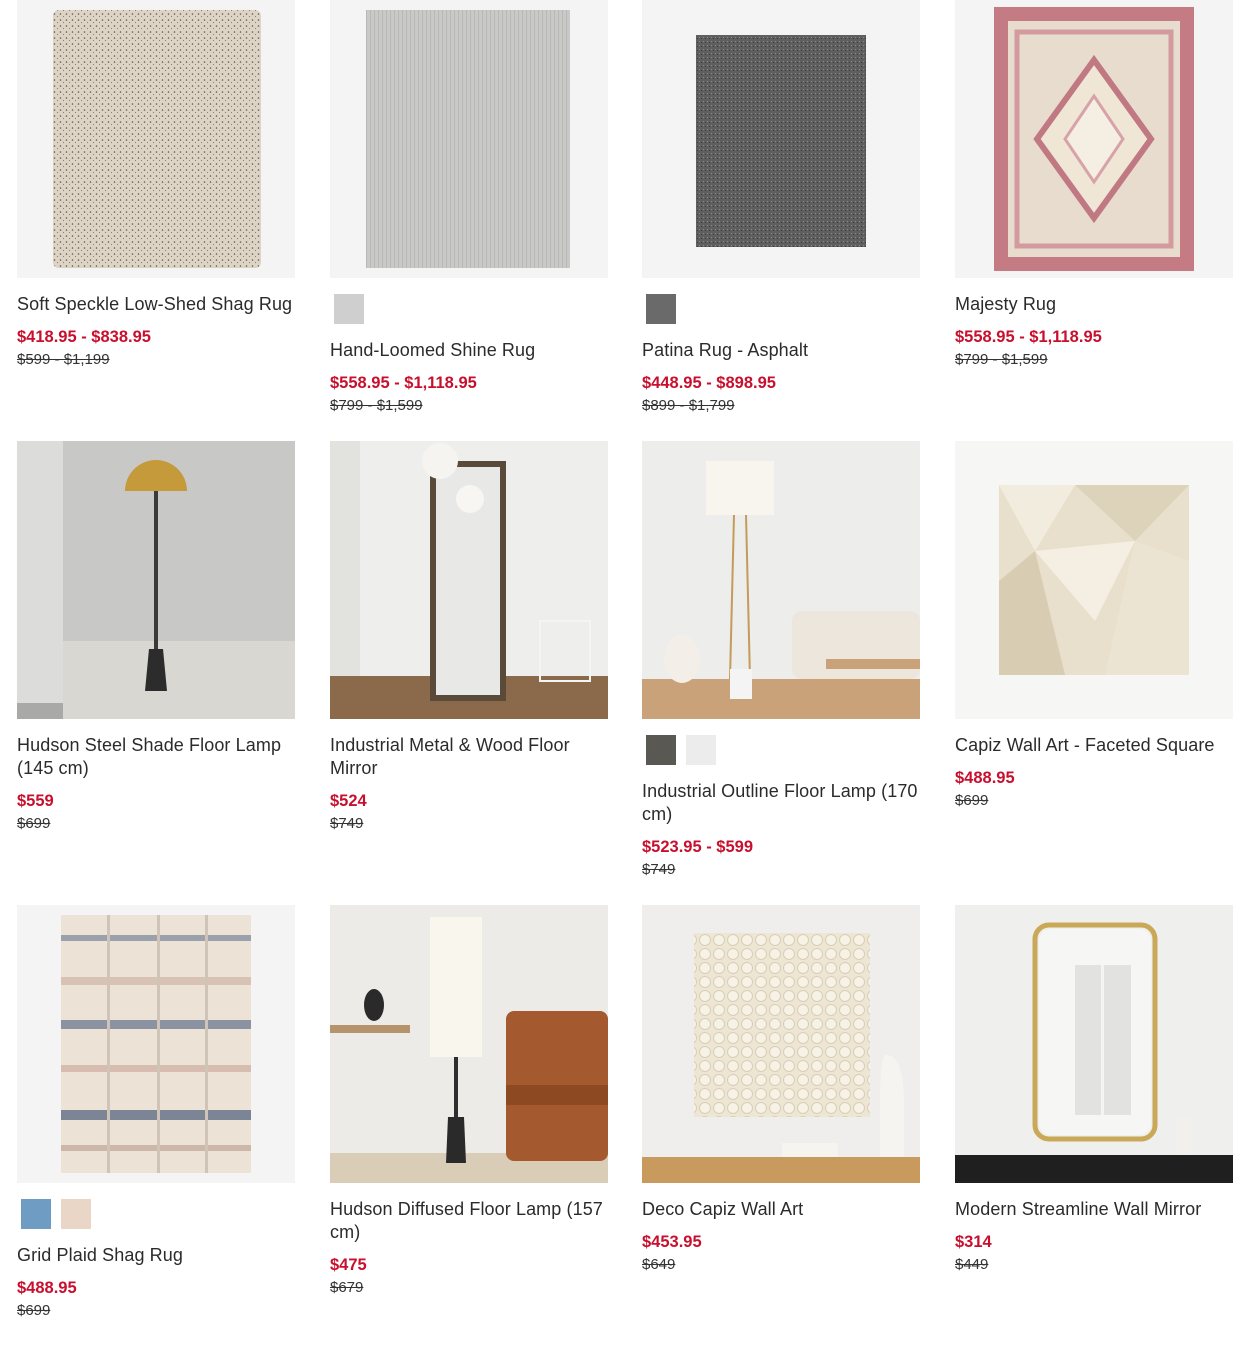 This screenshot has width=1250, height=1346. I want to click on product-name: Modern Streamline Wall Mirror, so click(1094, 1209).